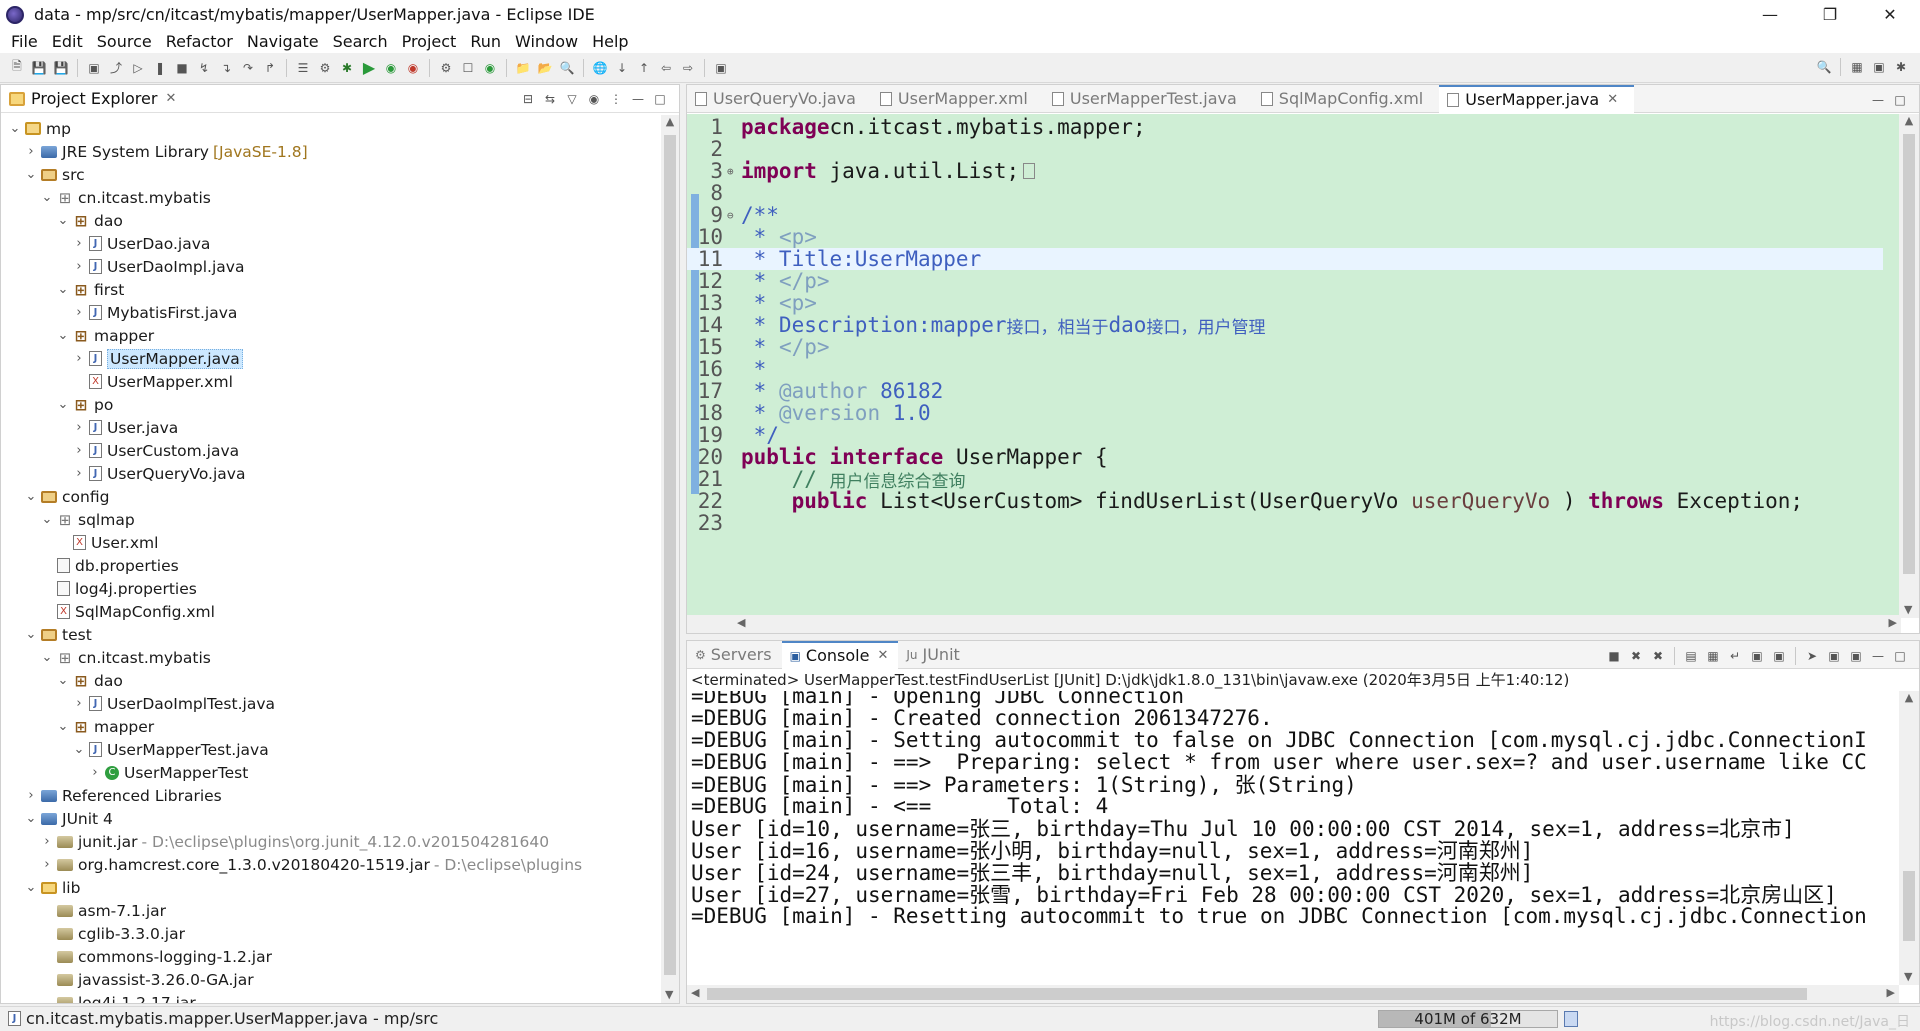 This screenshot has height=1031, width=1920. I want to click on save-icon: 💾, so click(39, 68).